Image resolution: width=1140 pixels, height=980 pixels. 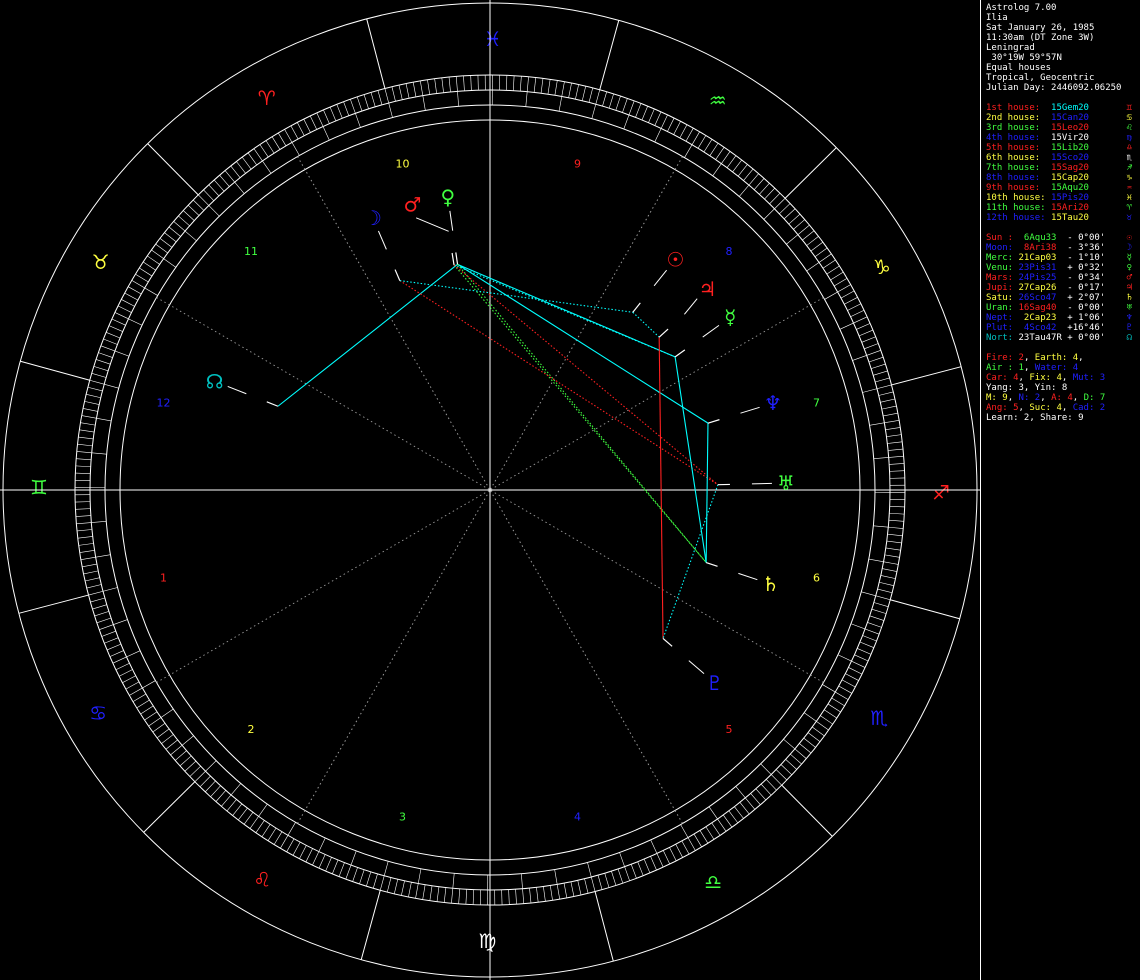 What do you see at coordinates (1045, 378) in the screenshot?
I see `summary-value: Fix: 4` at bounding box center [1045, 378].